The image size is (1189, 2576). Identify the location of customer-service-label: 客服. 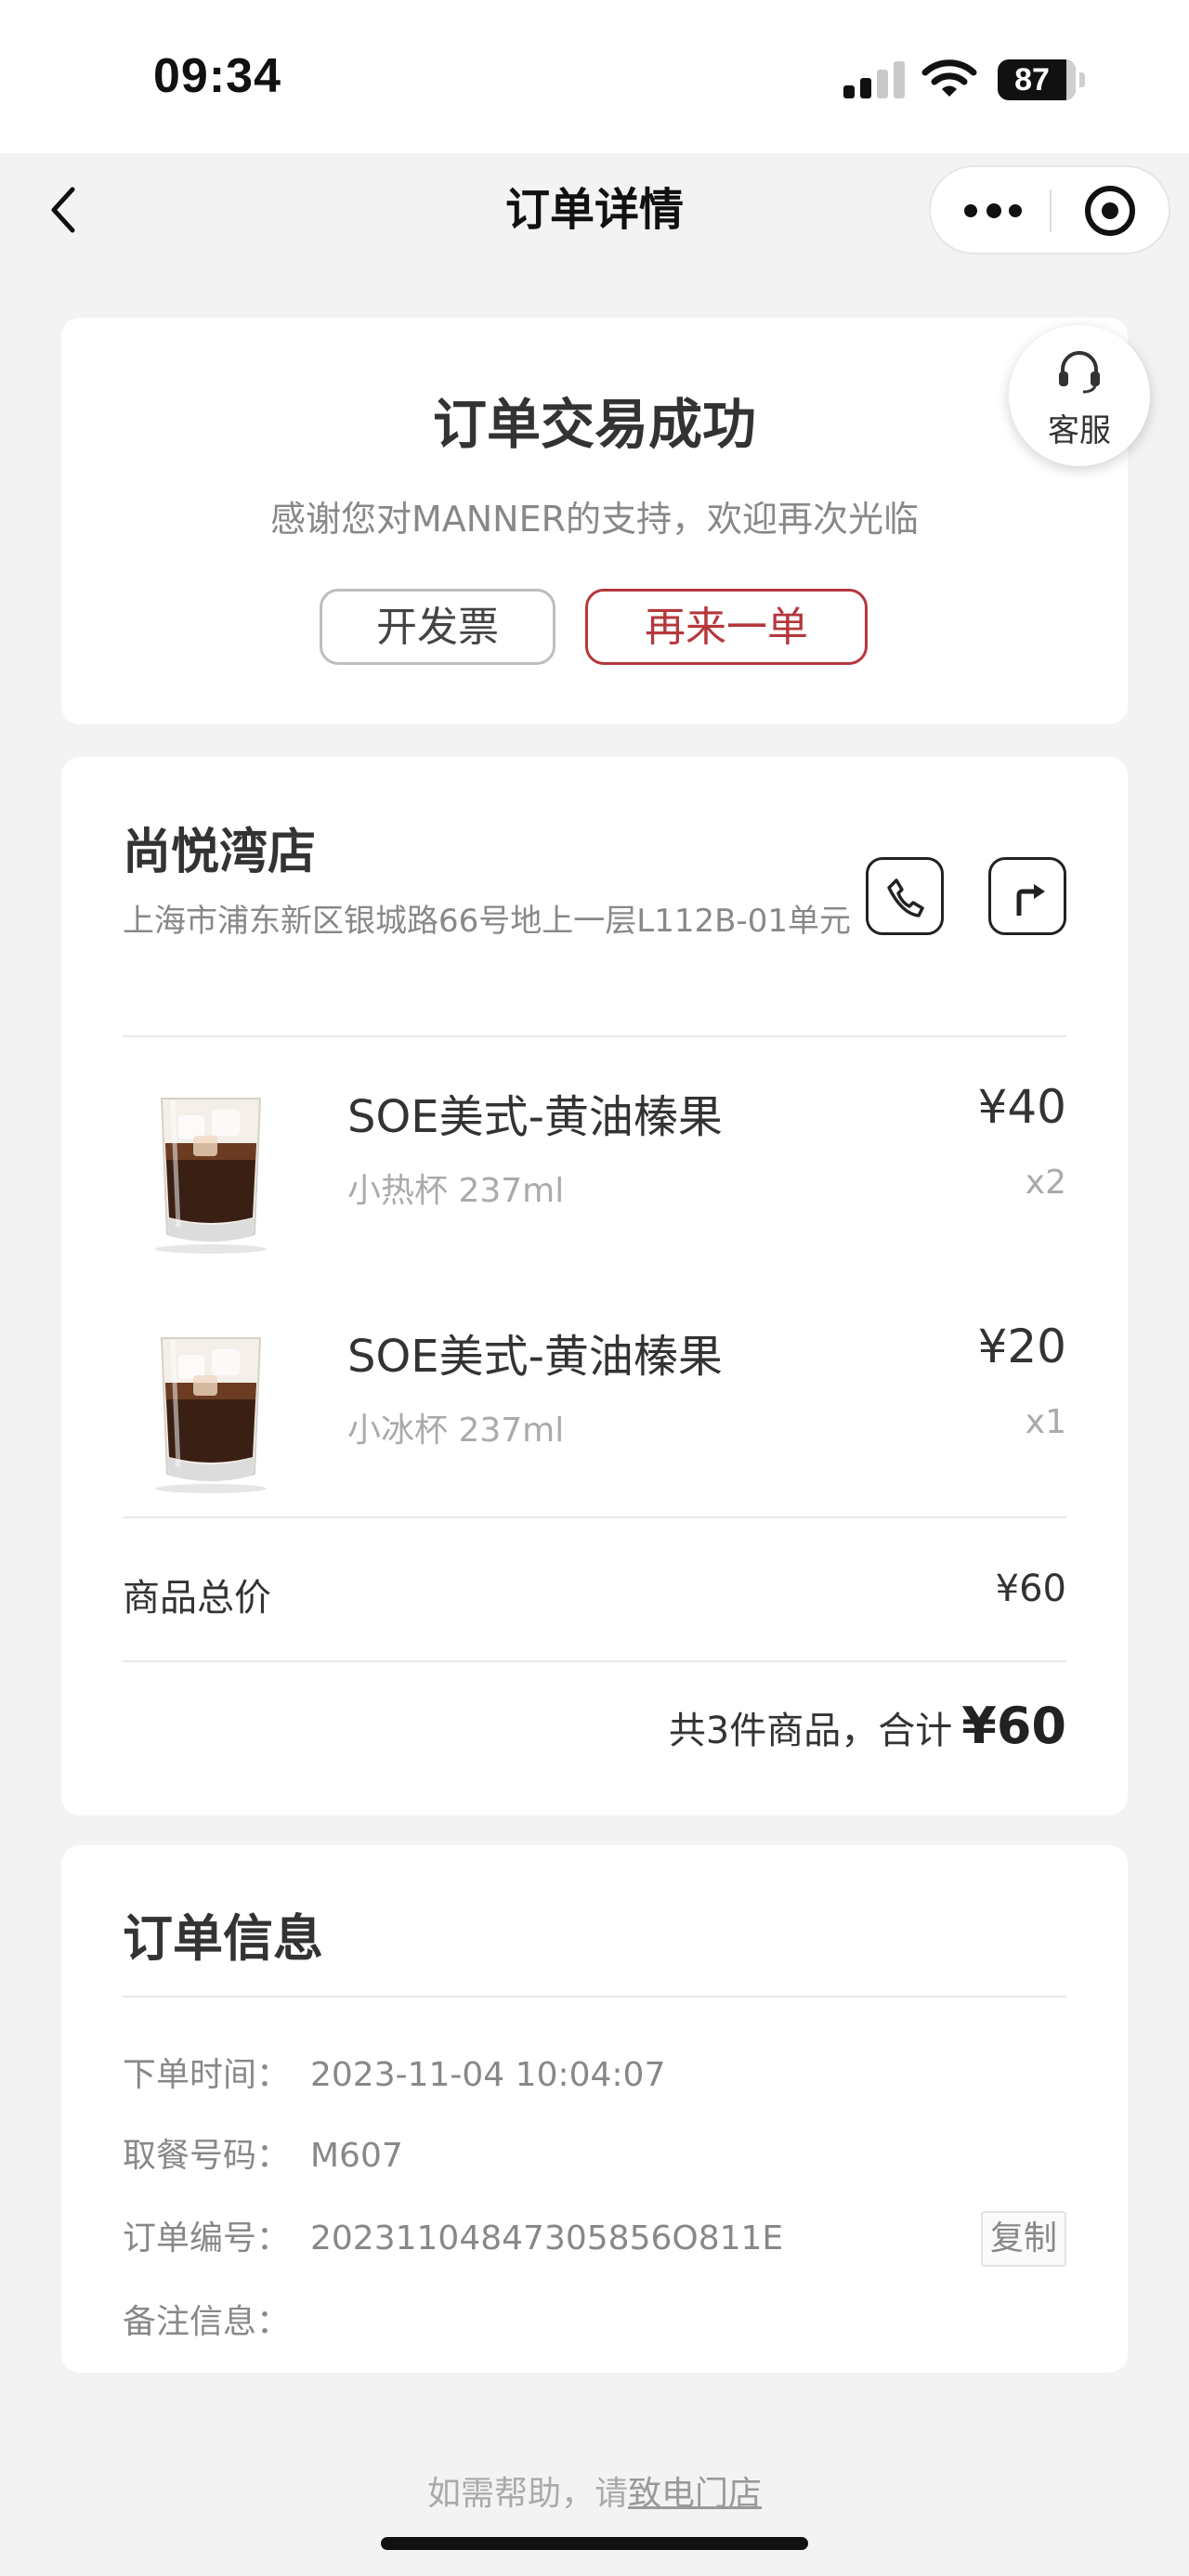
(1079, 430).